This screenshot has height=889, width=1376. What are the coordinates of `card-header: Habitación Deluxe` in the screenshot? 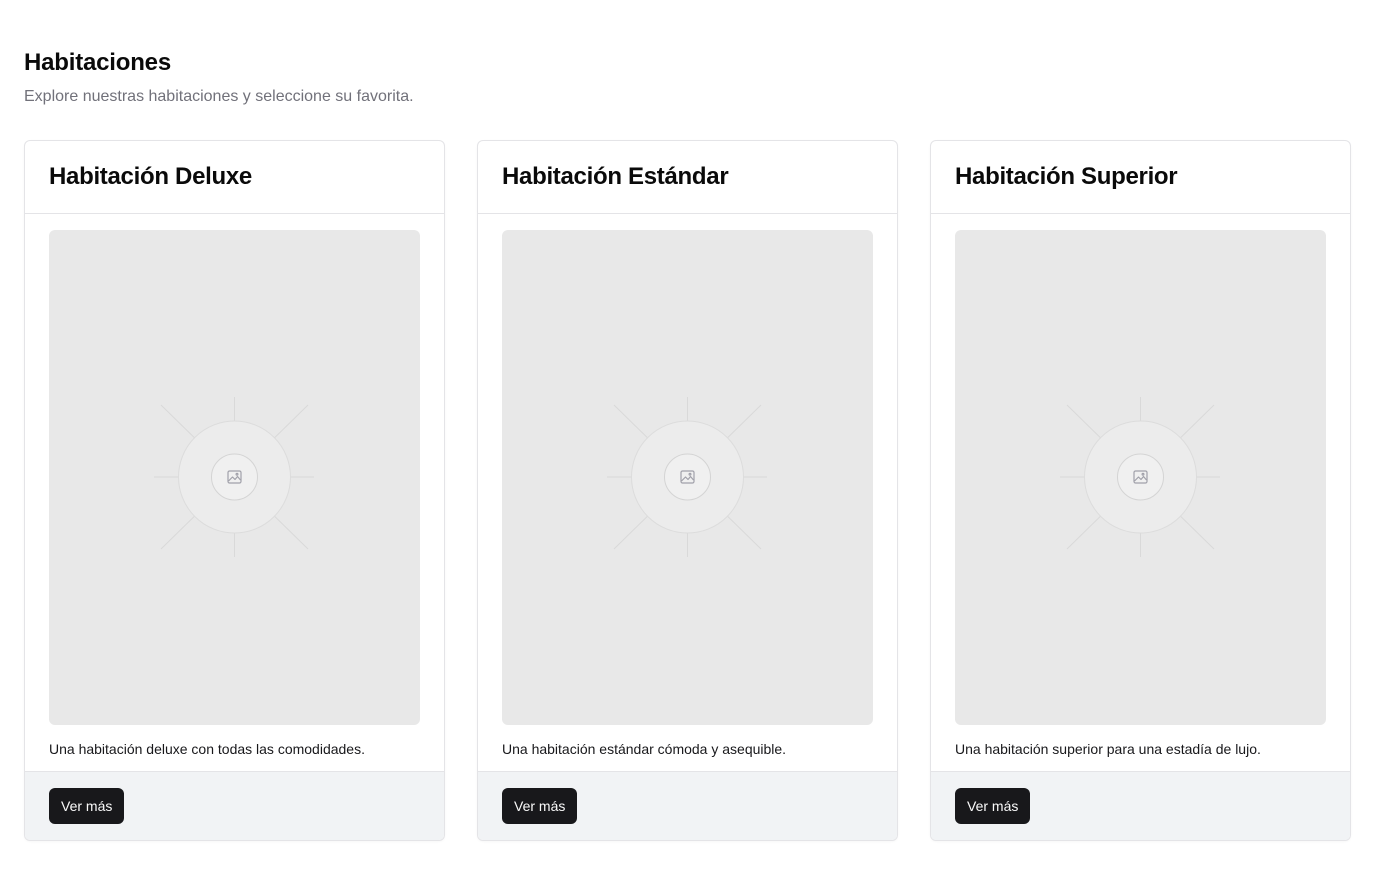 It's located at (234, 177).